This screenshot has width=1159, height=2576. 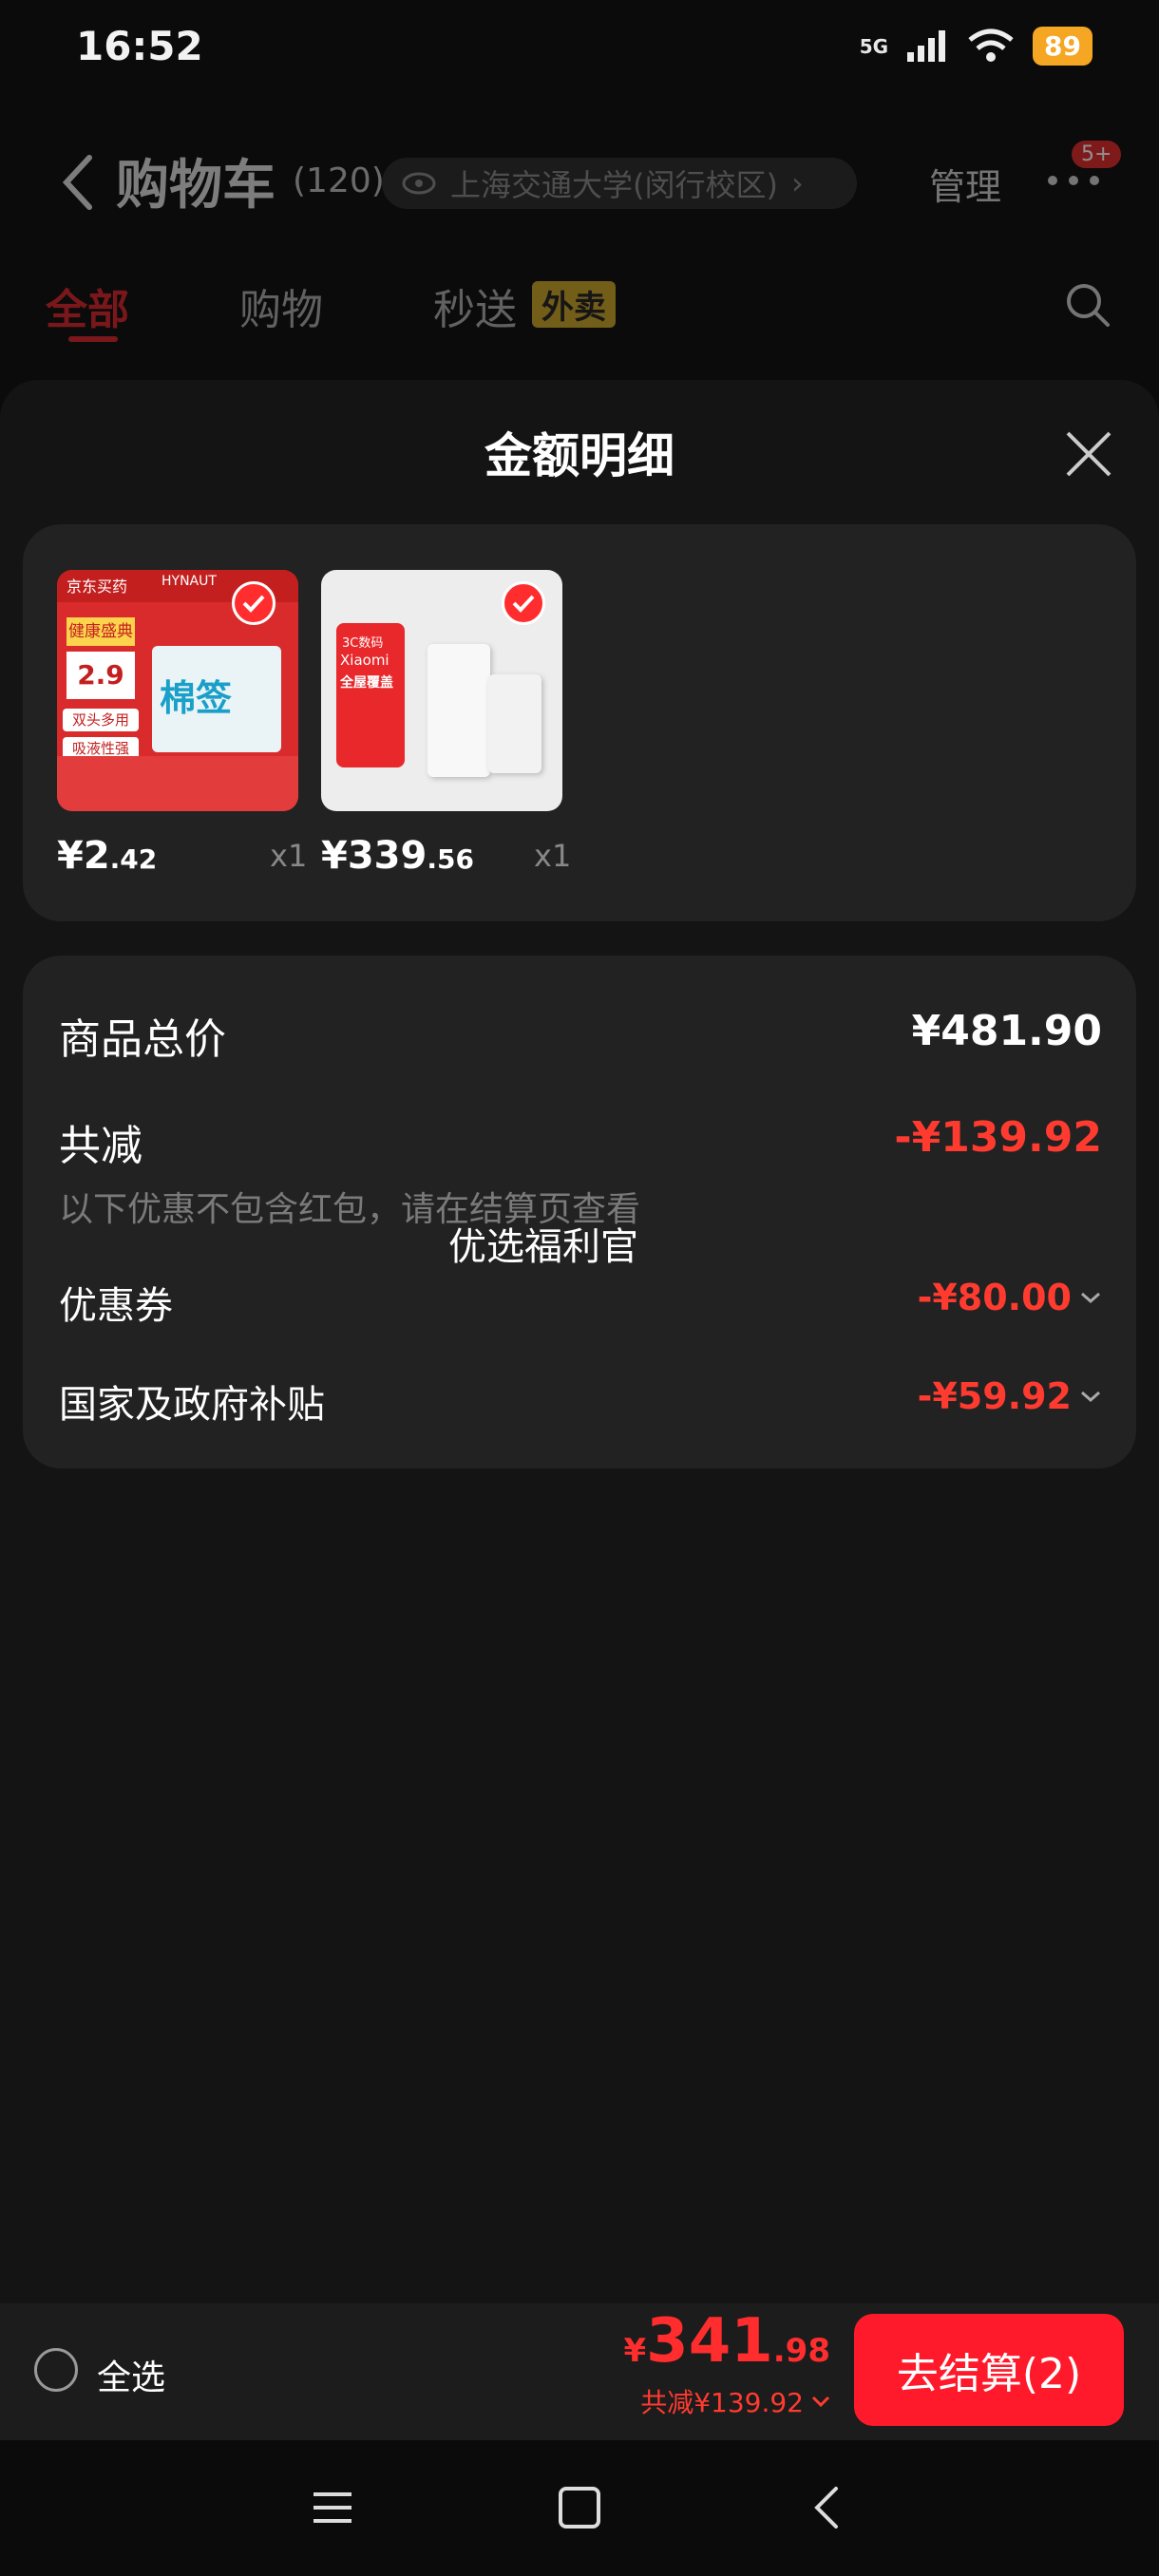 I want to click on subsidy-label: 国家及政府补贴, so click(x=192, y=1405).